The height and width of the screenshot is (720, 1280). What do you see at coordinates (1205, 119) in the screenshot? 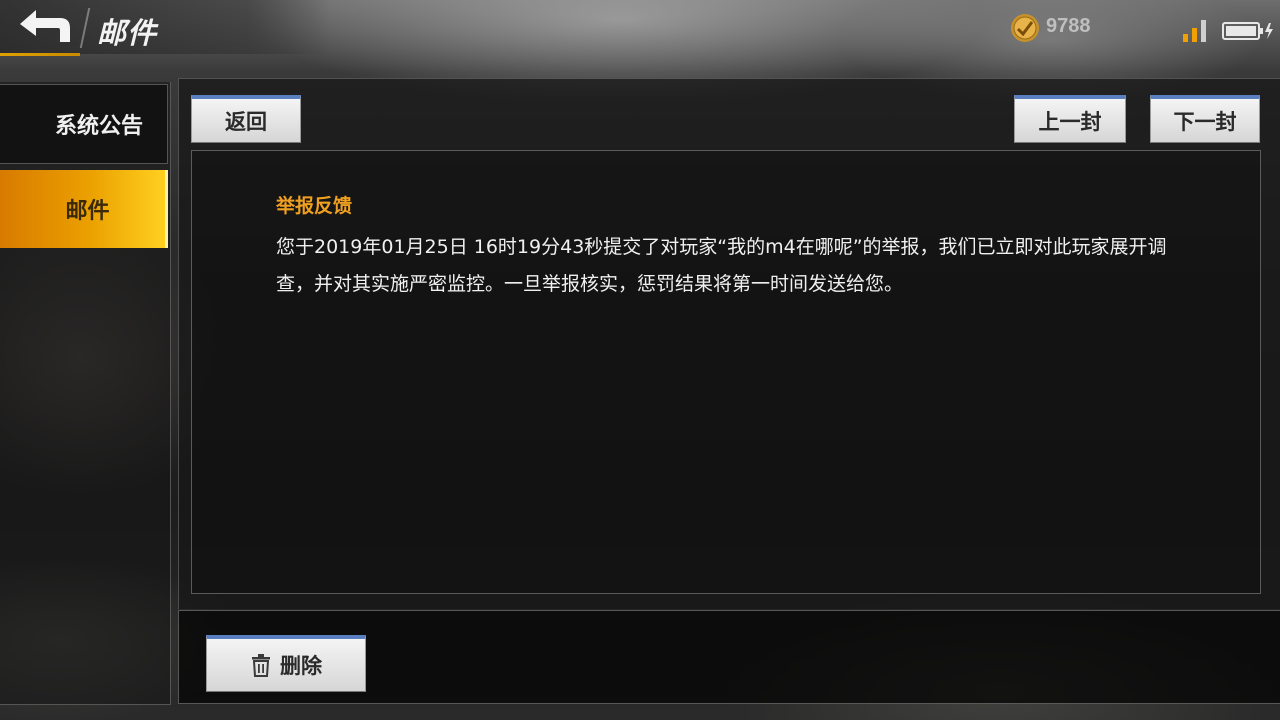
I see `next-mail-button: 下一封` at bounding box center [1205, 119].